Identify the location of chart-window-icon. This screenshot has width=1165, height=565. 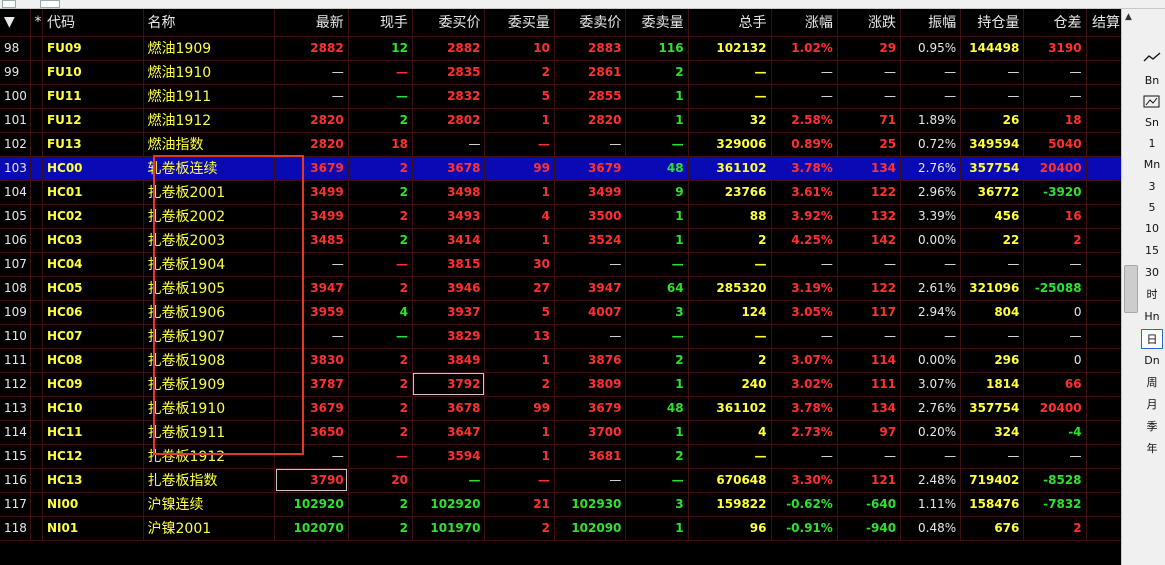
(1152, 102).